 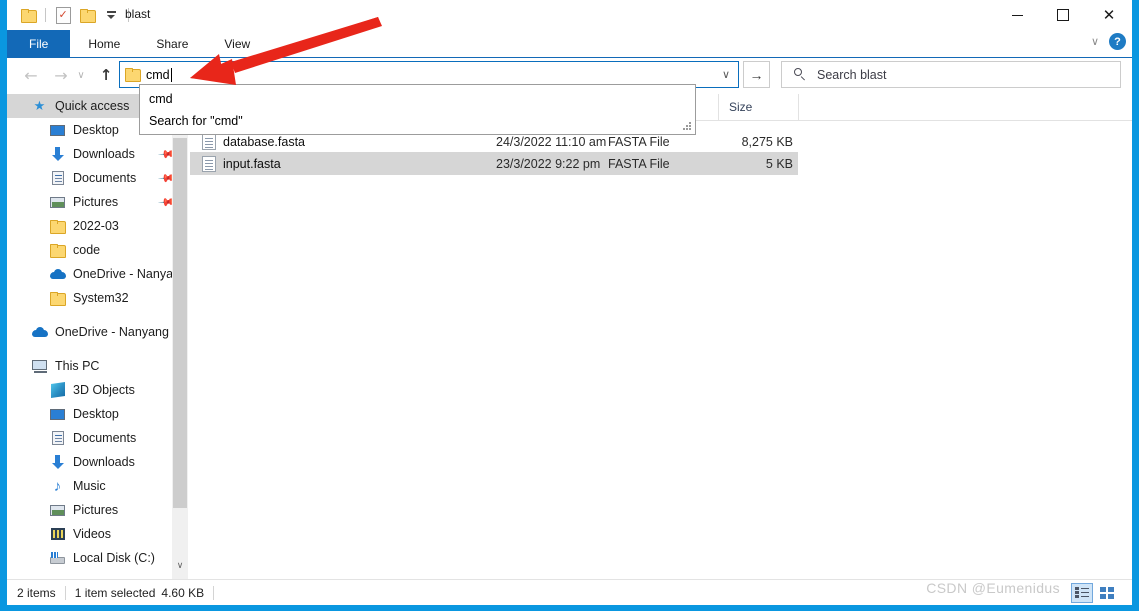 What do you see at coordinates (98, 462) in the screenshot?
I see `sidebar-item-downloads-pc: Downloads` at bounding box center [98, 462].